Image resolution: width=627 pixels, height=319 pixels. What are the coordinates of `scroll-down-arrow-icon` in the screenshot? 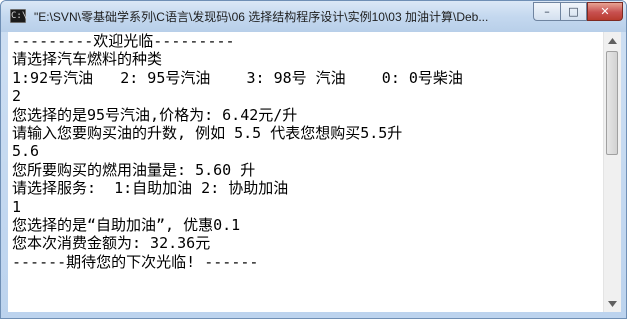 It's located at (612, 303).